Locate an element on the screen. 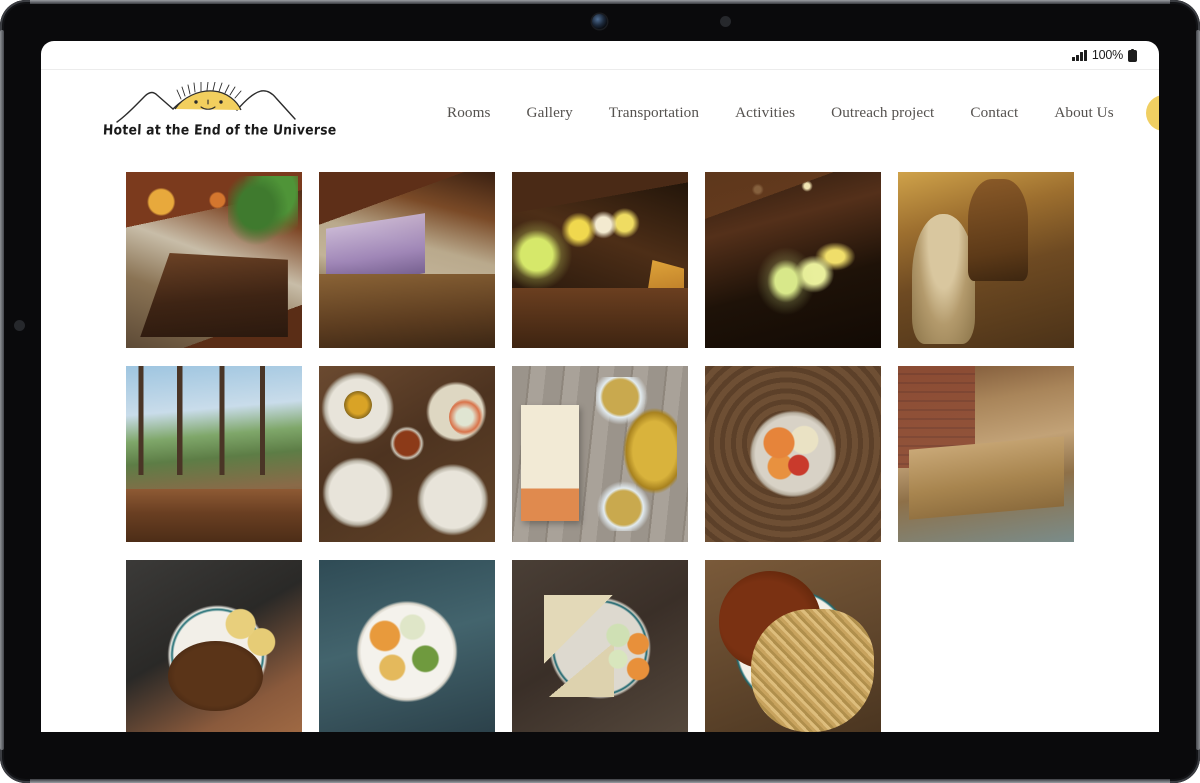  site-logo-wordmark: Hotel at the End of the Universe is located at coordinates (219, 129).